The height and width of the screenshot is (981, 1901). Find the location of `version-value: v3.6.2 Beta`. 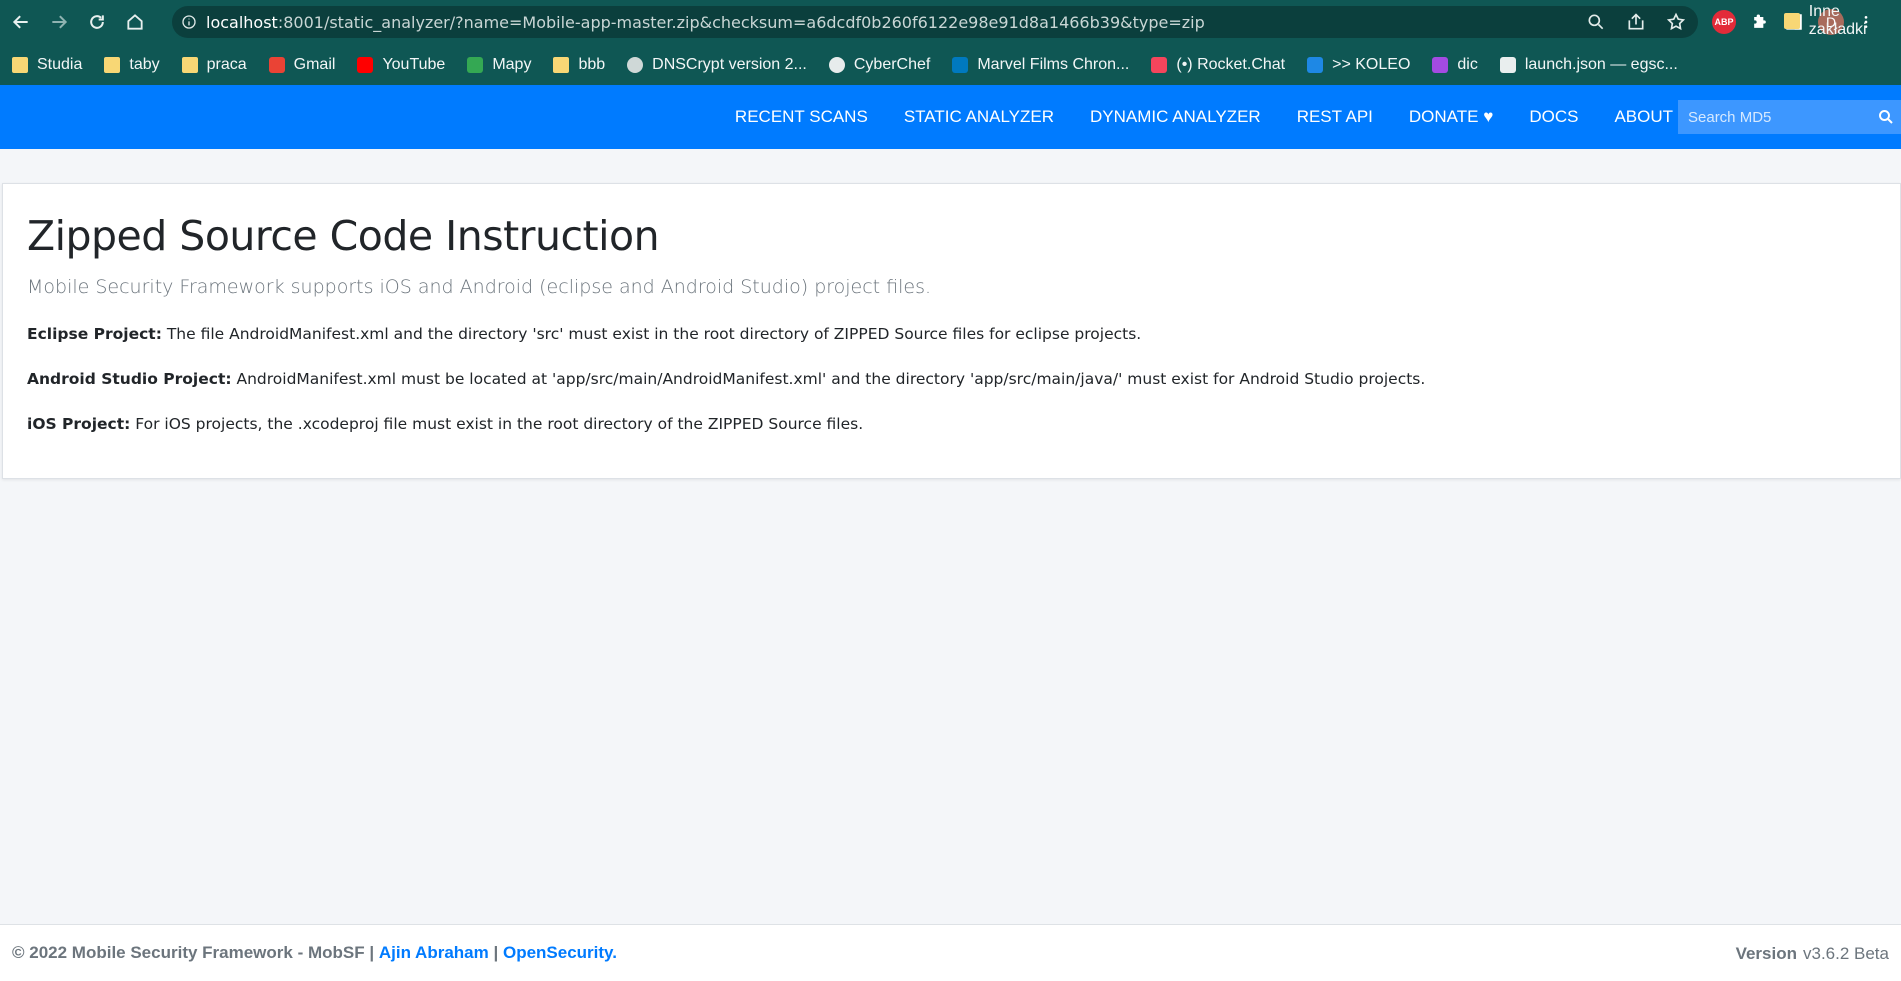

version-value: v3.6.2 Beta is located at coordinates (1845, 953).